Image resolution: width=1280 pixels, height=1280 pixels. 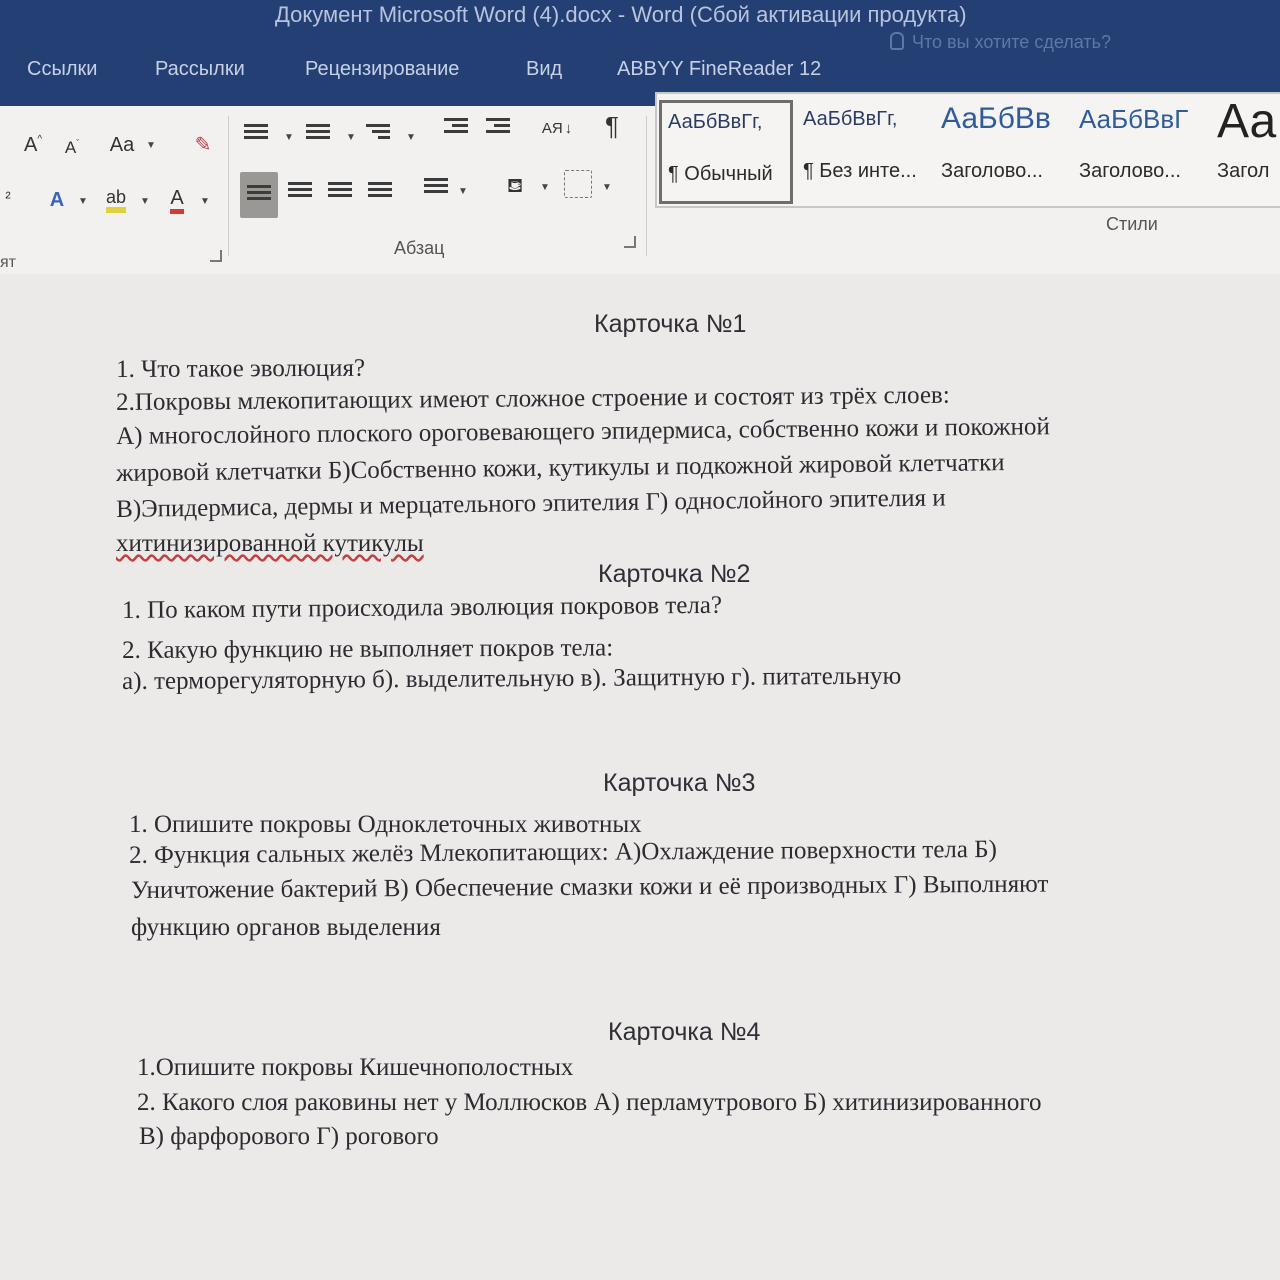 I want to click on tell-me-text: Что вы хотите сделать?, so click(x=1011, y=42).